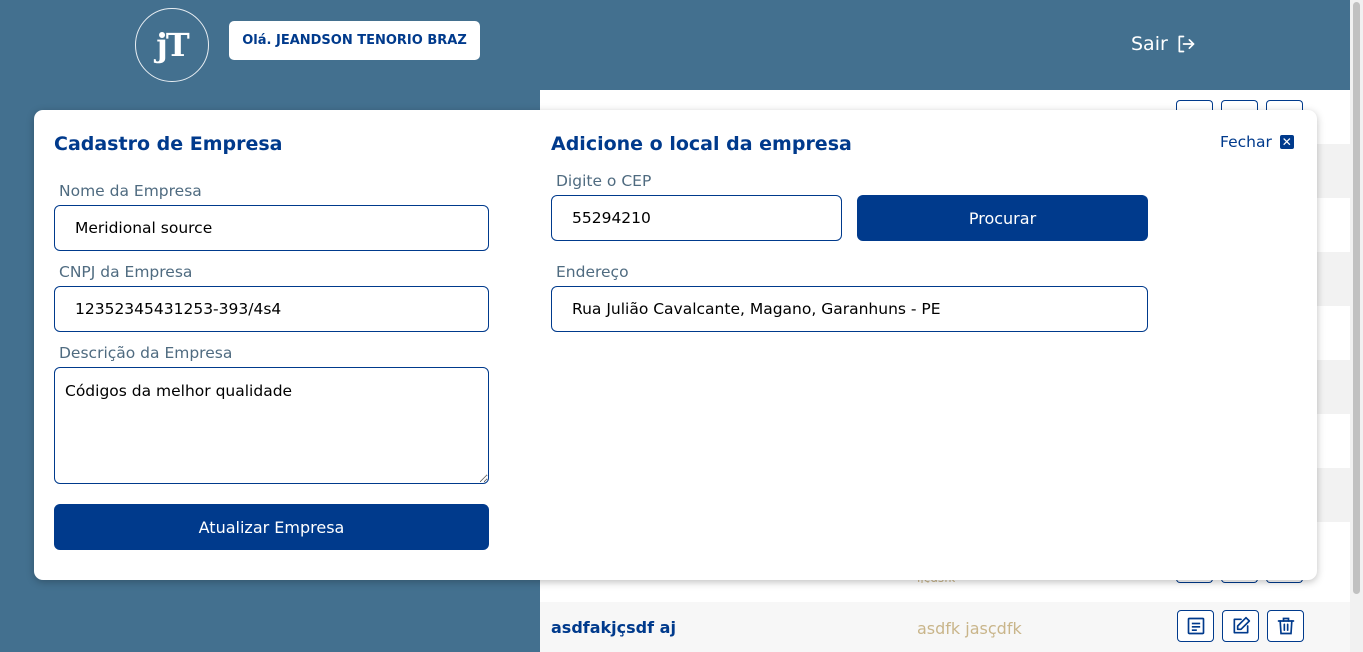 The height and width of the screenshot is (652, 1363). Describe the element at coordinates (701, 144) in the screenshot. I see `location-form-title: Adicione o local da empresa` at that location.